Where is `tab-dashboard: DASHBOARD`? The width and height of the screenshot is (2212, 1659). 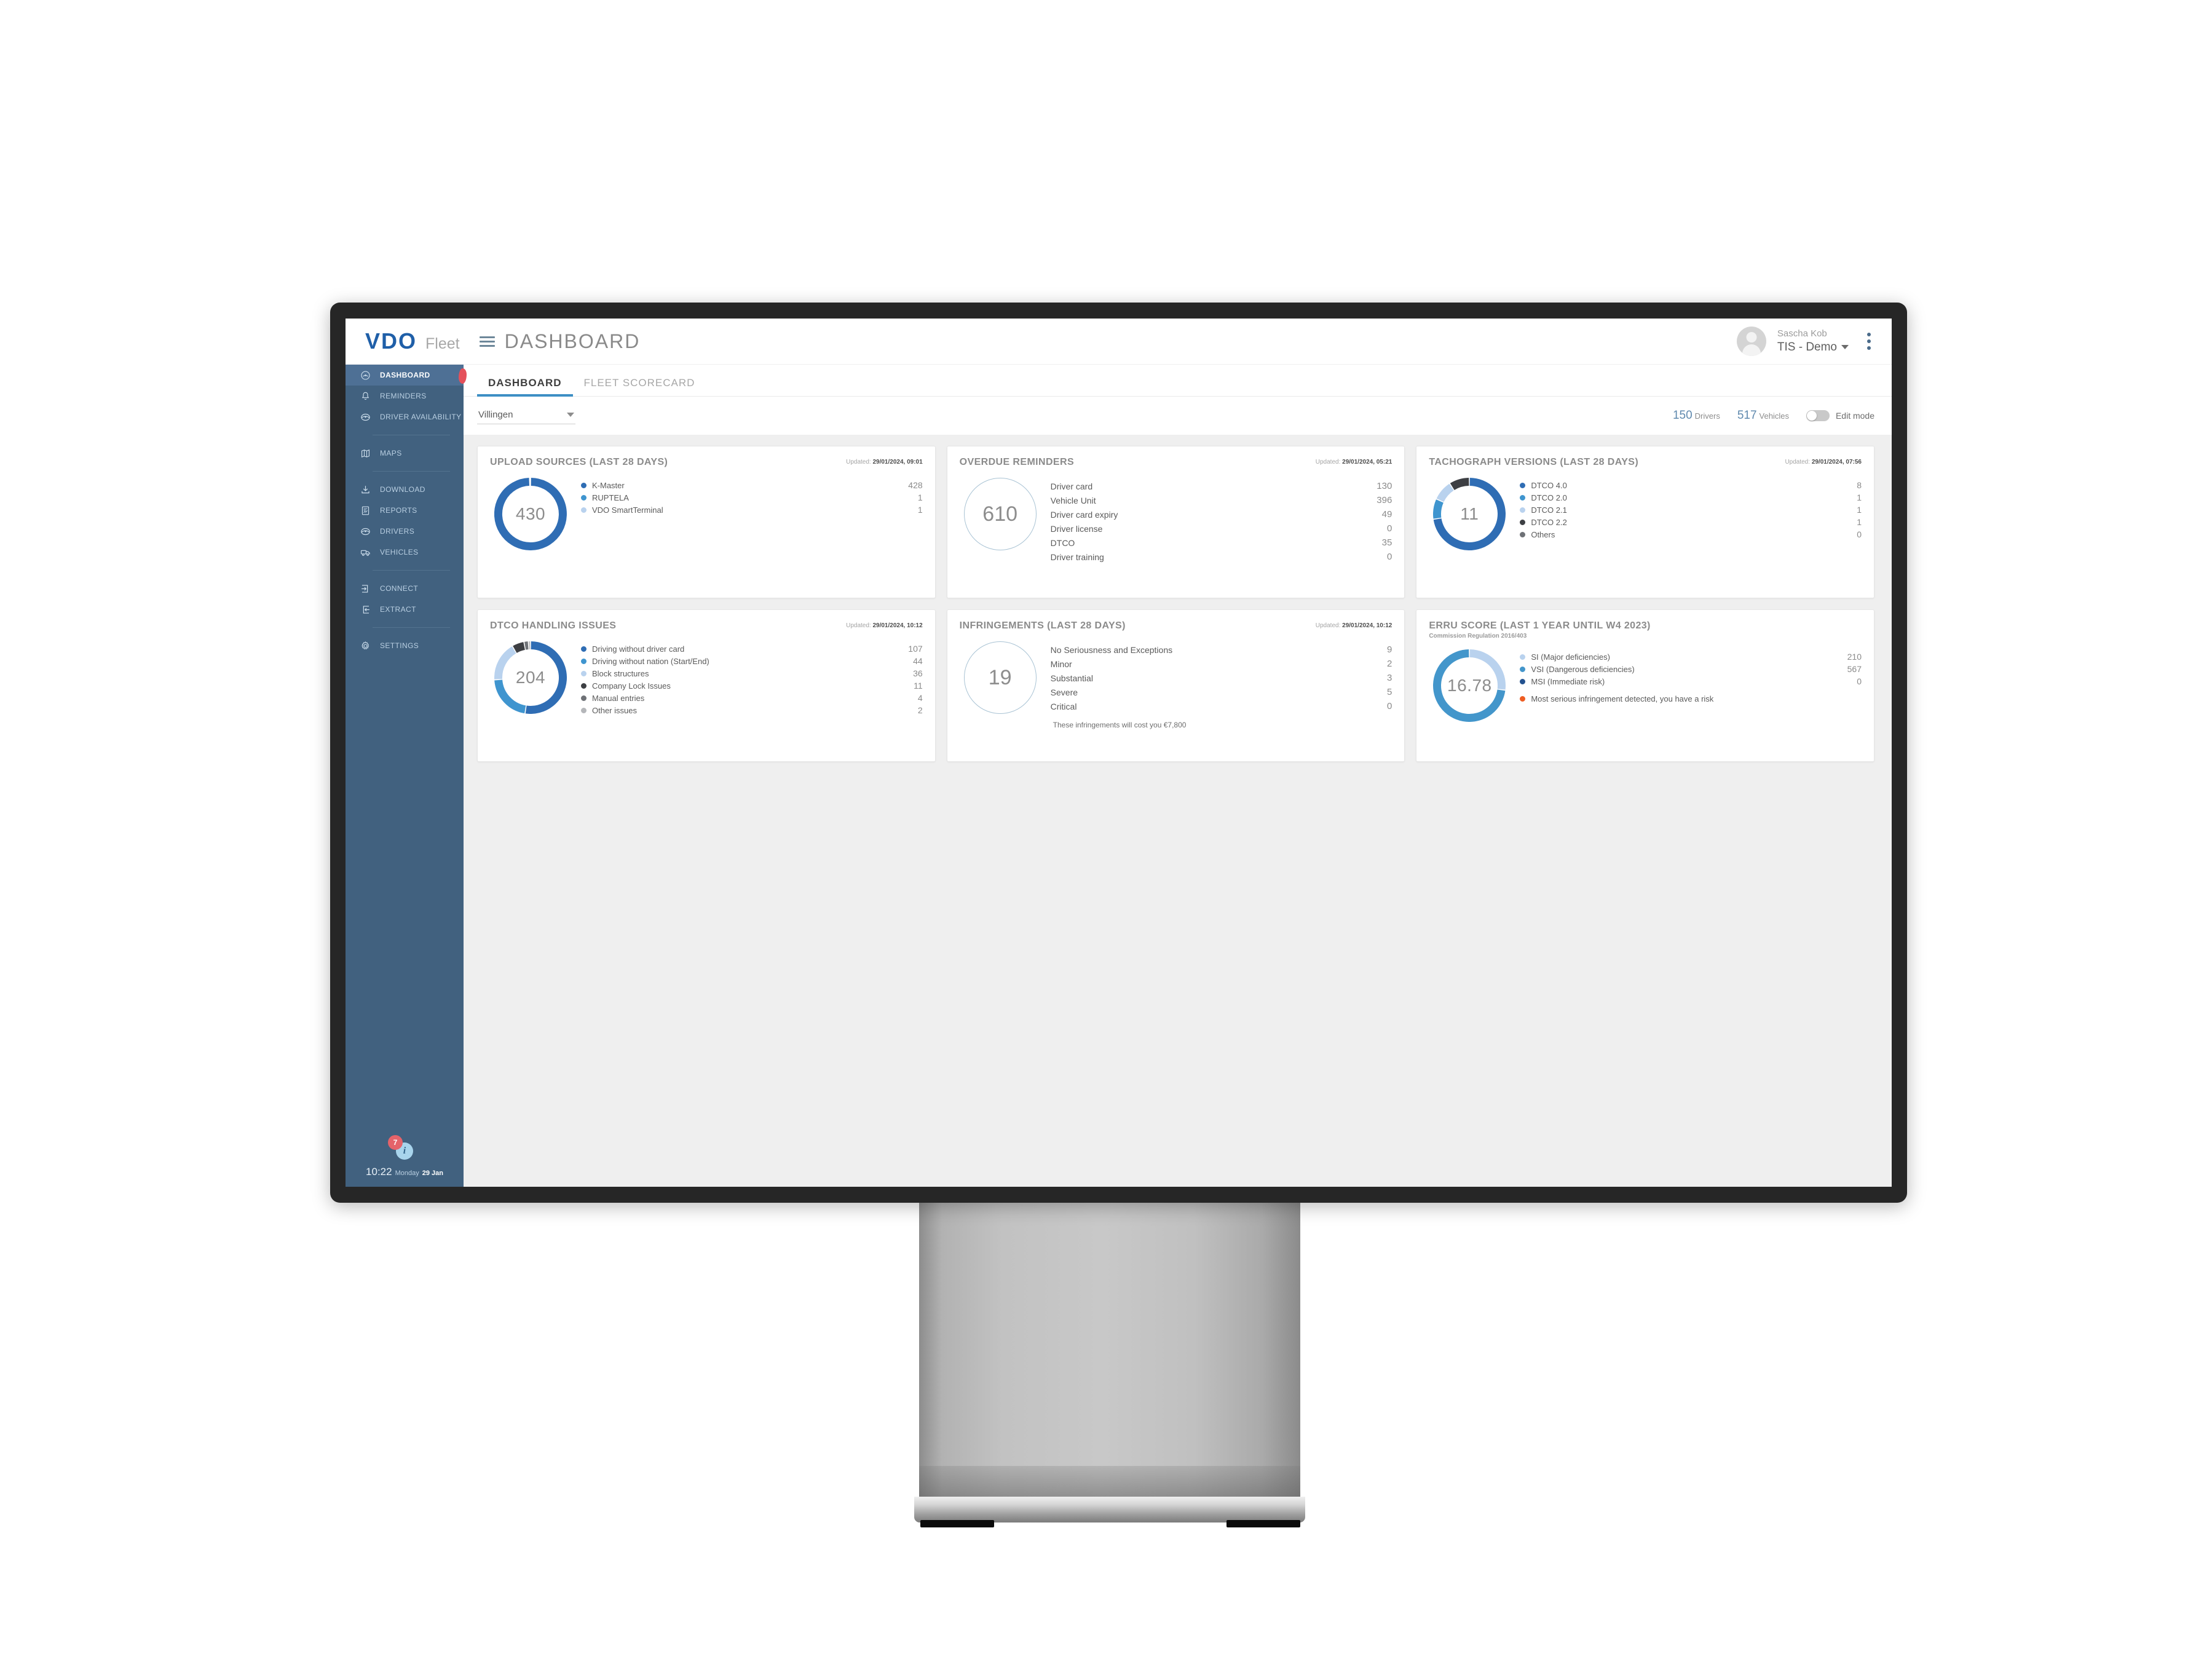
tab-dashboard: DASHBOARD is located at coordinates (525, 387).